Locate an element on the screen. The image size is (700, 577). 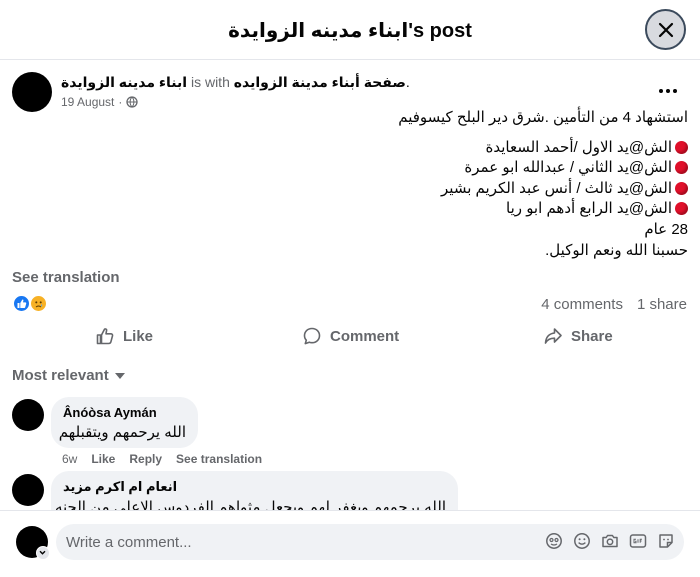
with-text: is with is located at coordinates (210, 82).